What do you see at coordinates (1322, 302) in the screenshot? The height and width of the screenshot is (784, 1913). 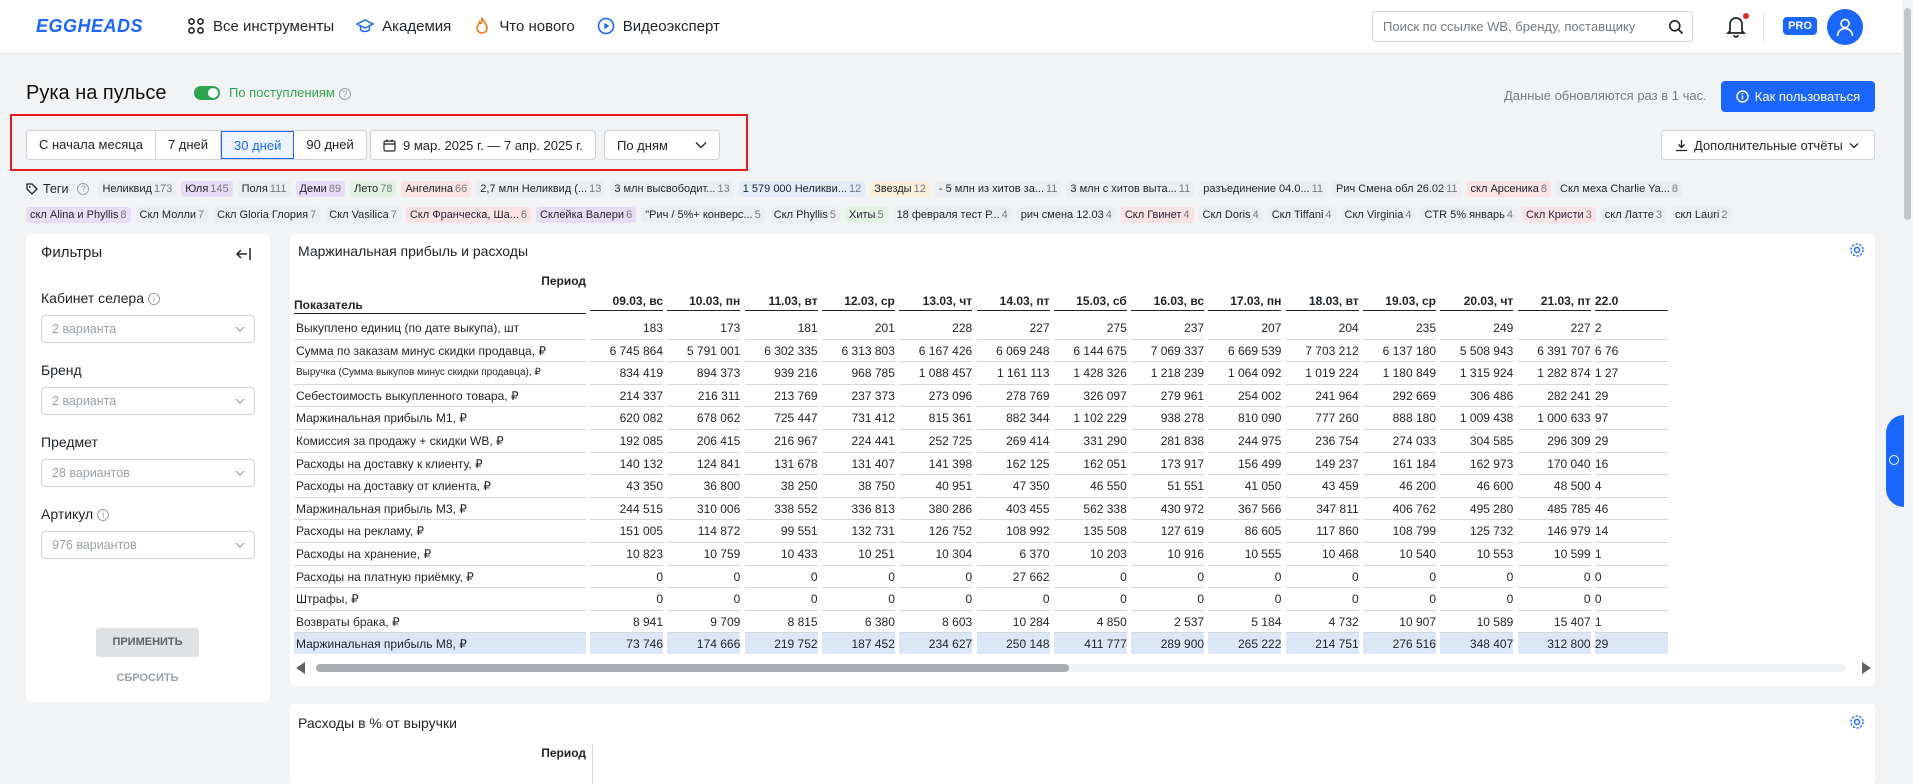 I see `column-header: 18.03, вт` at bounding box center [1322, 302].